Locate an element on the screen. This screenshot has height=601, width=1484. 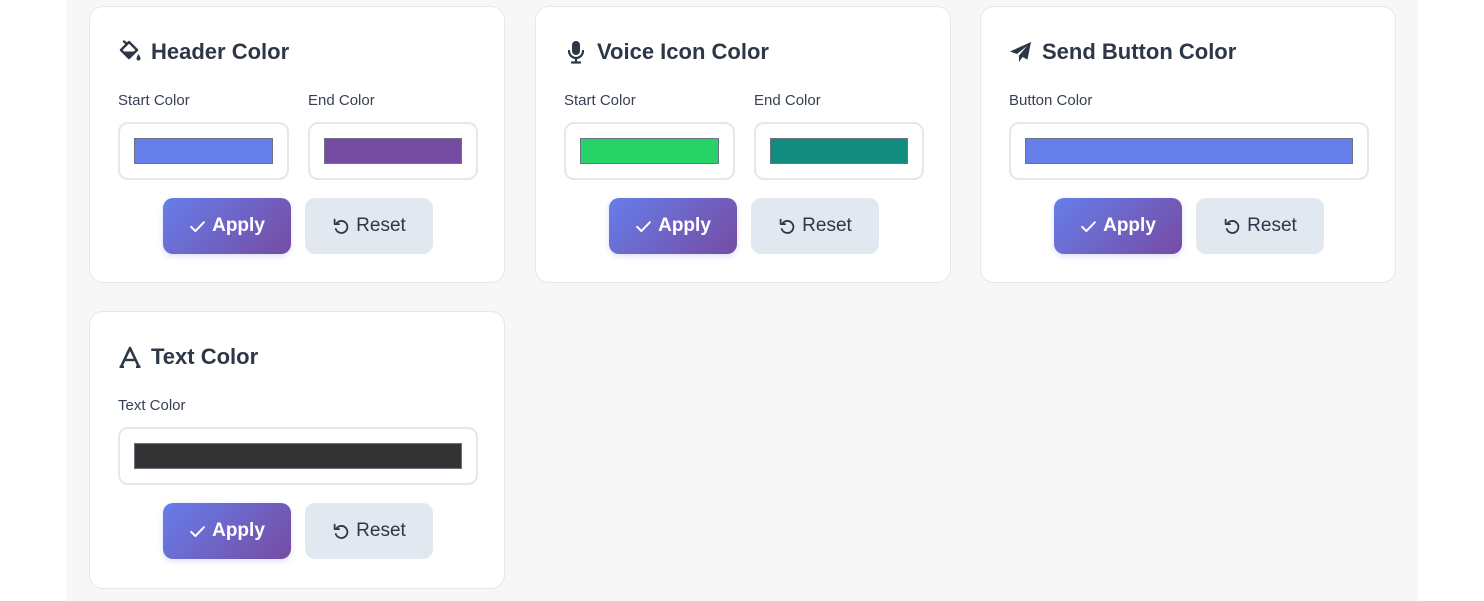
text-color-label: Text Color is located at coordinates (152, 405).